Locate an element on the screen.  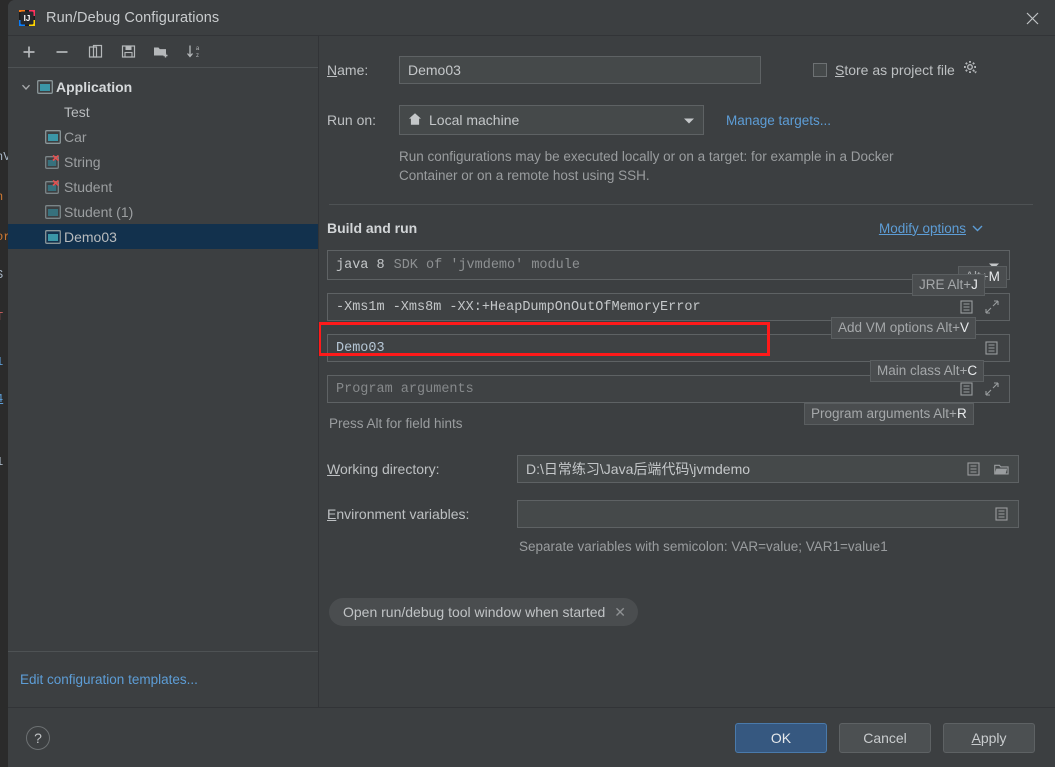
sidebar-toolbar: a z is located at coordinates (163, 52).